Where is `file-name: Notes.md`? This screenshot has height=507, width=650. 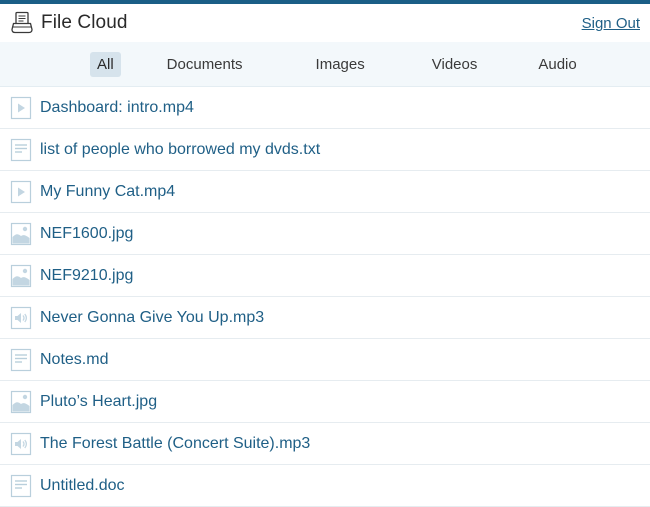
file-name: Notes.md is located at coordinates (74, 359).